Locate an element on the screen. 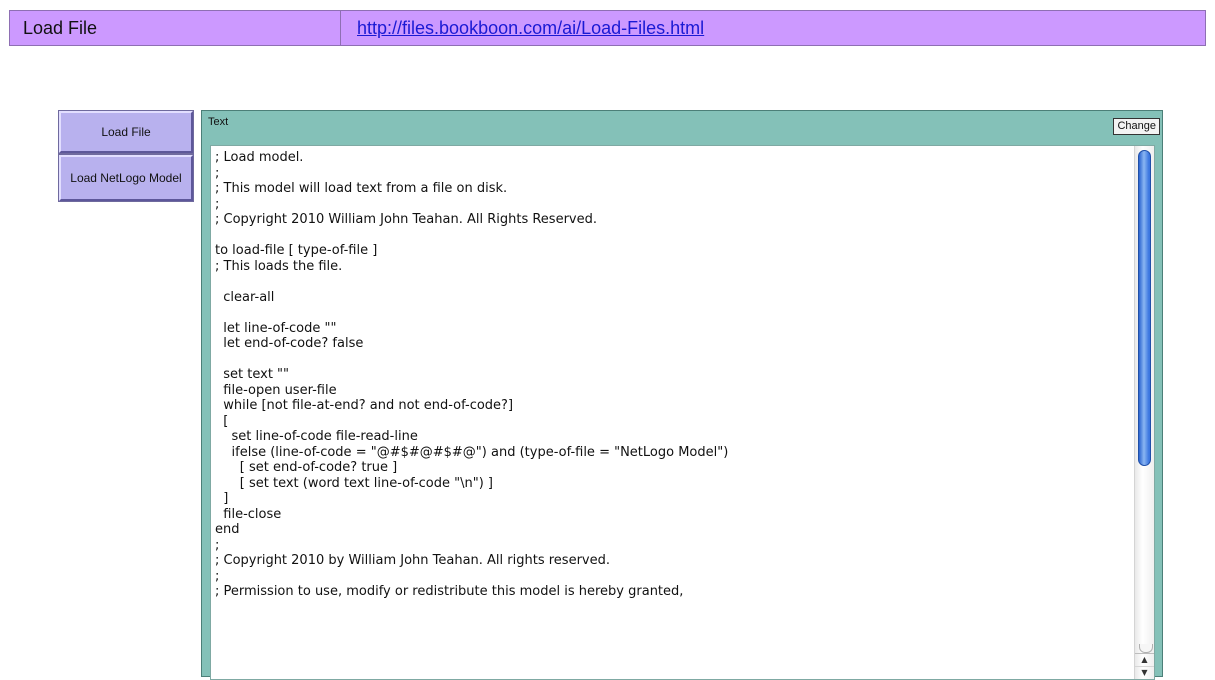 Image resolution: width=1215 pixels, height=680 pixels. code-line: ; This loads the file. is located at coordinates (279, 266).